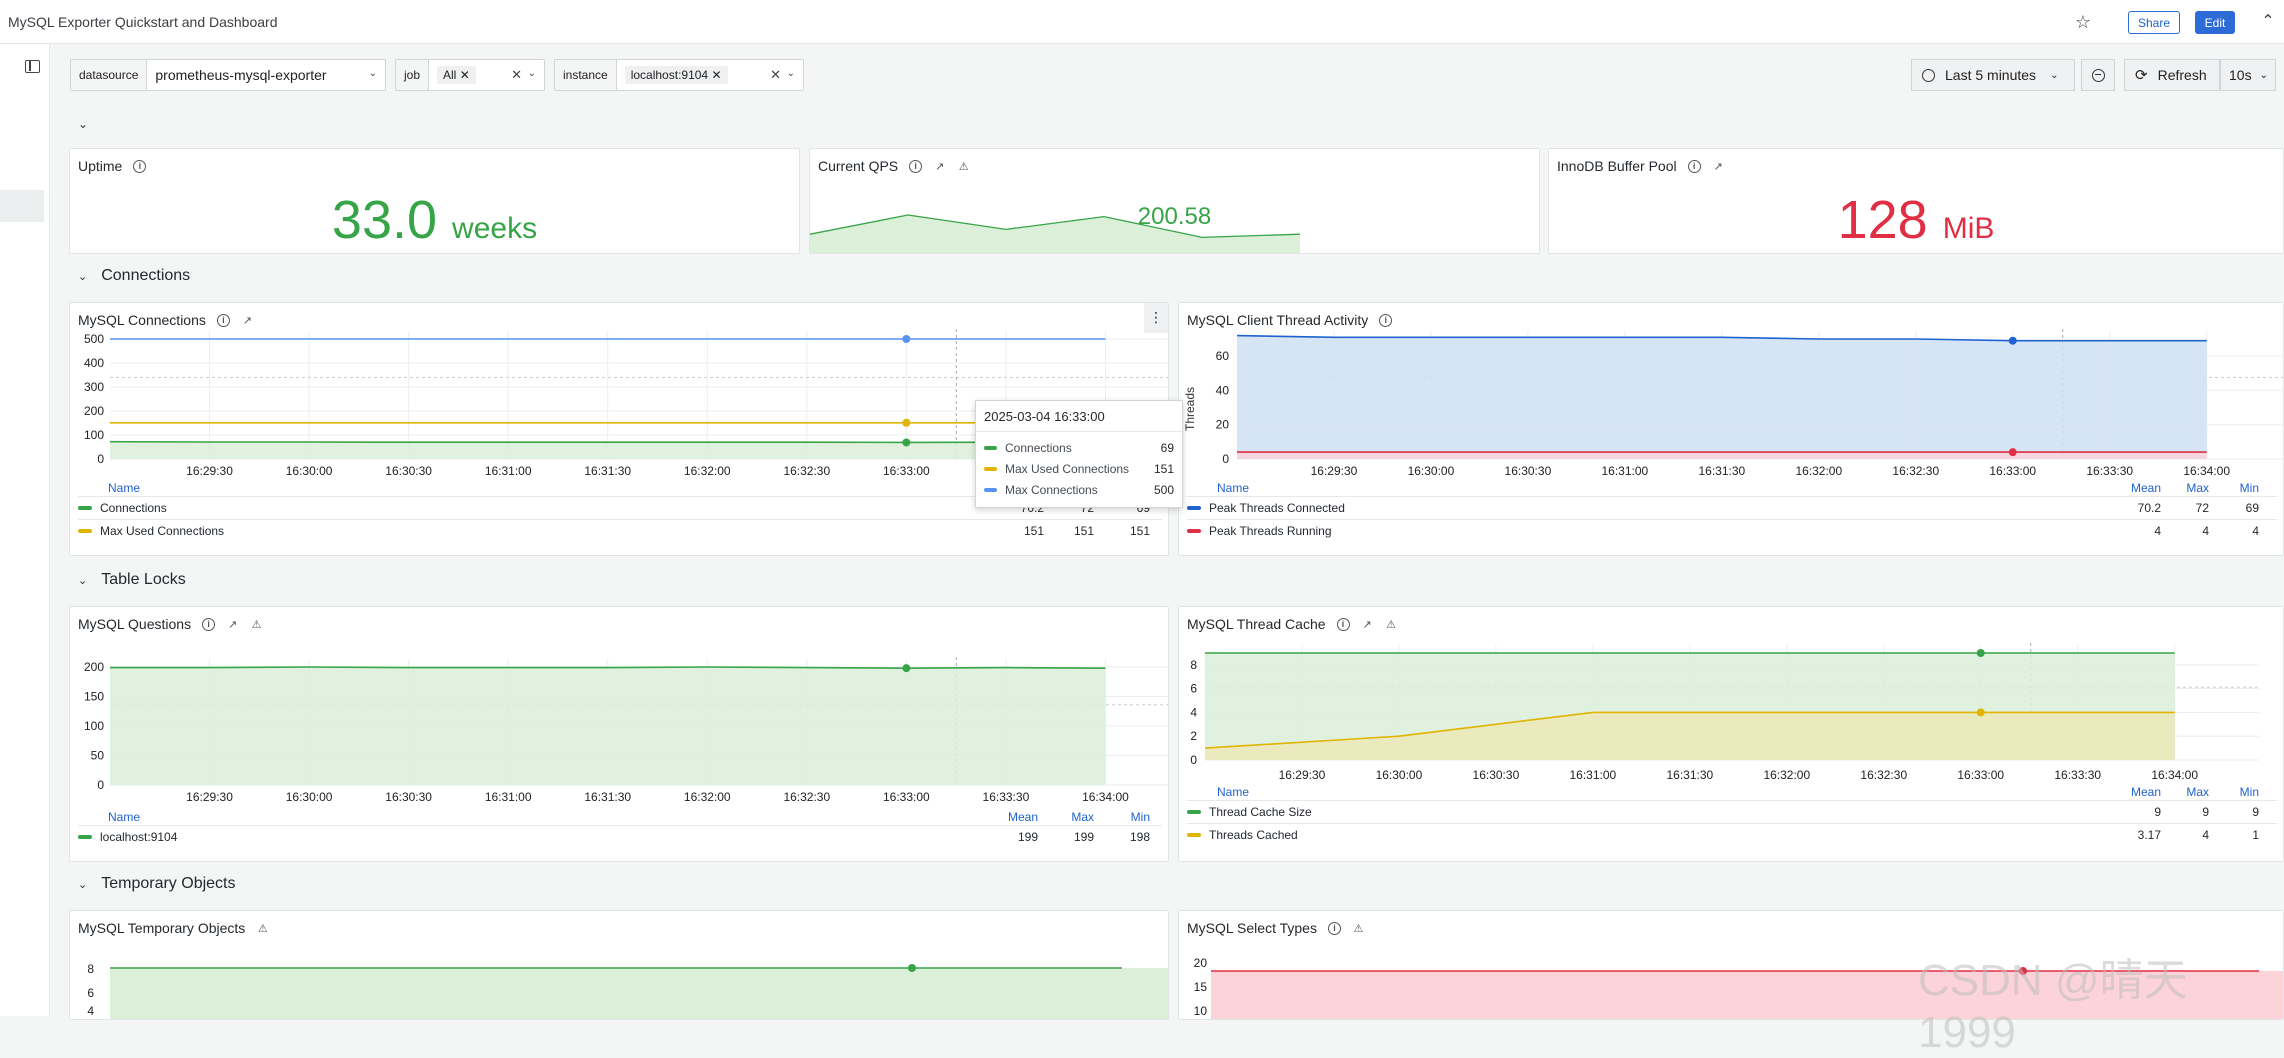  Describe the element at coordinates (384, 220) in the screenshot. I see `uptime-number: 33.0` at that location.